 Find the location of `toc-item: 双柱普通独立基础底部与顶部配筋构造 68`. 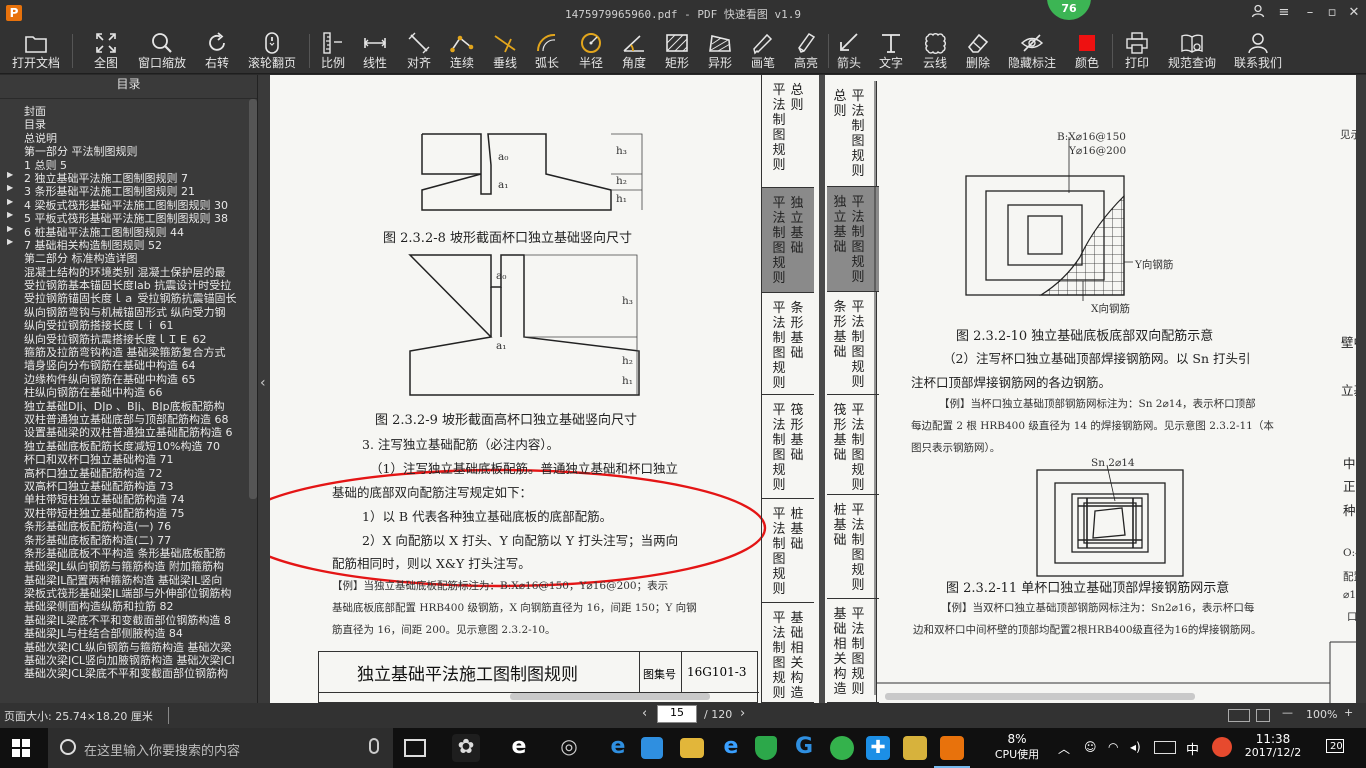

toc-item: 双柱普通独立基础底部与顶部配筋构造 68 is located at coordinates (125, 417).